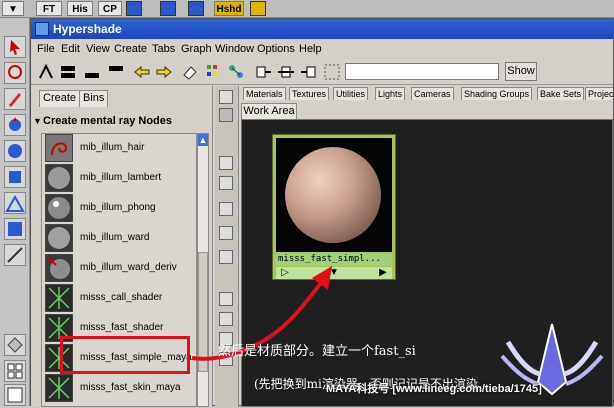 Image resolution: width=614 pixels, height=408 pixels. What do you see at coordinates (351, 93) in the screenshot?
I see `tab-utilities: Utilities` at bounding box center [351, 93].